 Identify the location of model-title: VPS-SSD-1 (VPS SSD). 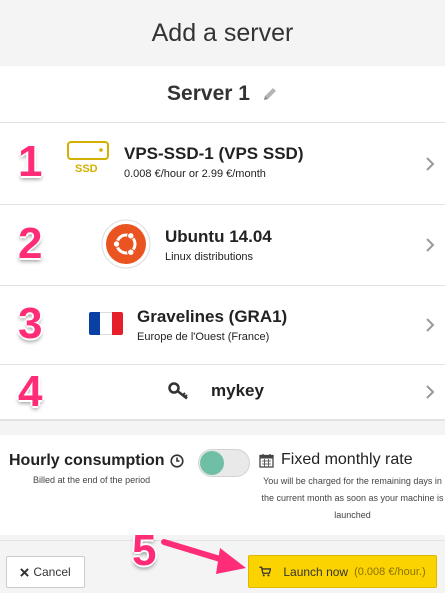
(214, 153).